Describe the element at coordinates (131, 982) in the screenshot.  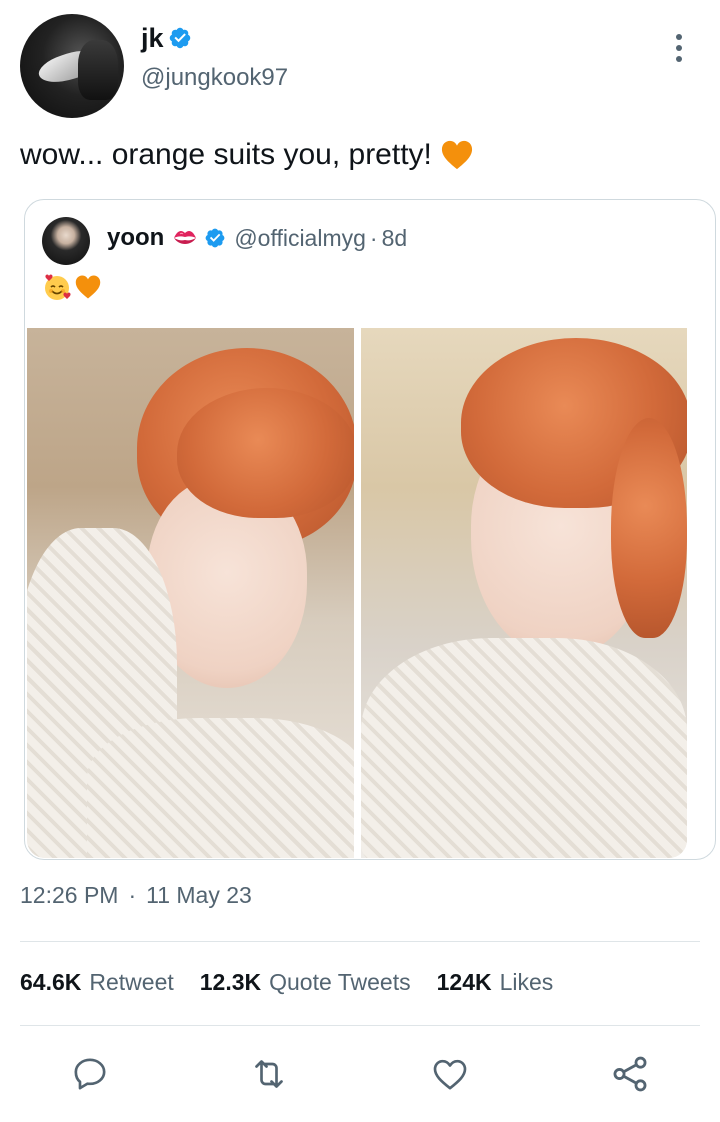
I see `stat-label: Retweet` at that location.